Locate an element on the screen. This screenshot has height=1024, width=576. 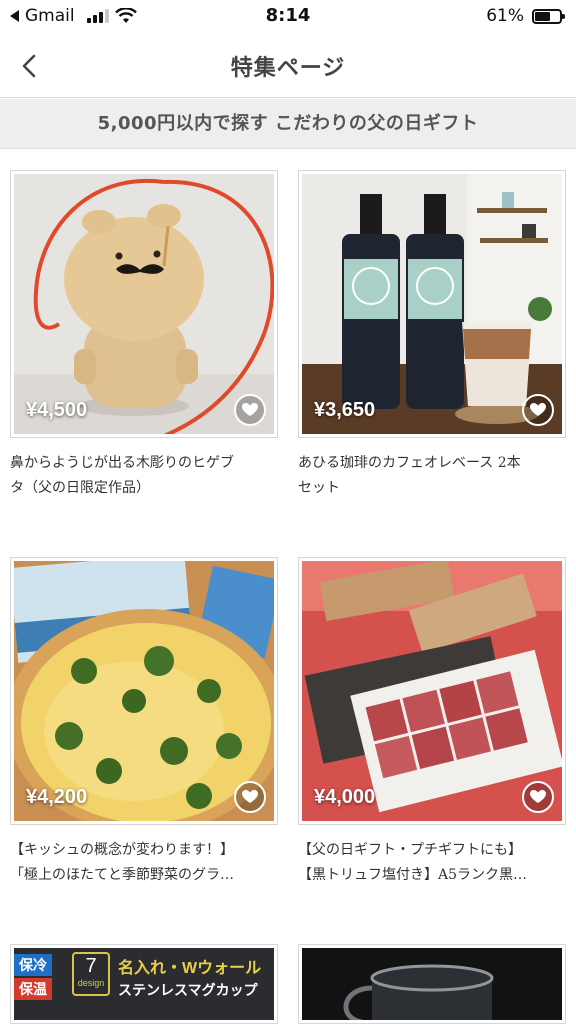
badge-cold: 保冷 is located at coordinates (33, 965).